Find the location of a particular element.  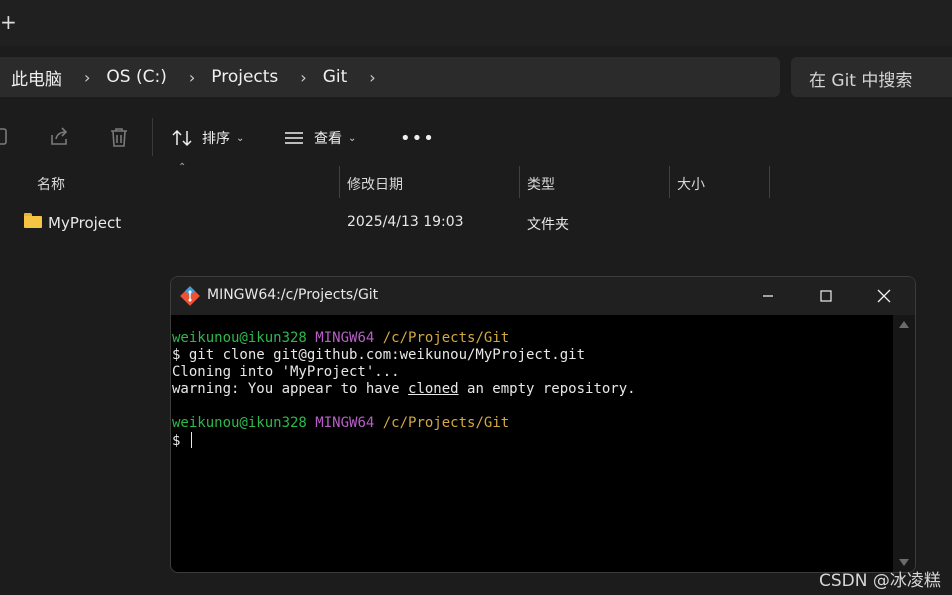

warning-underlined: cloned is located at coordinates (433, 389).